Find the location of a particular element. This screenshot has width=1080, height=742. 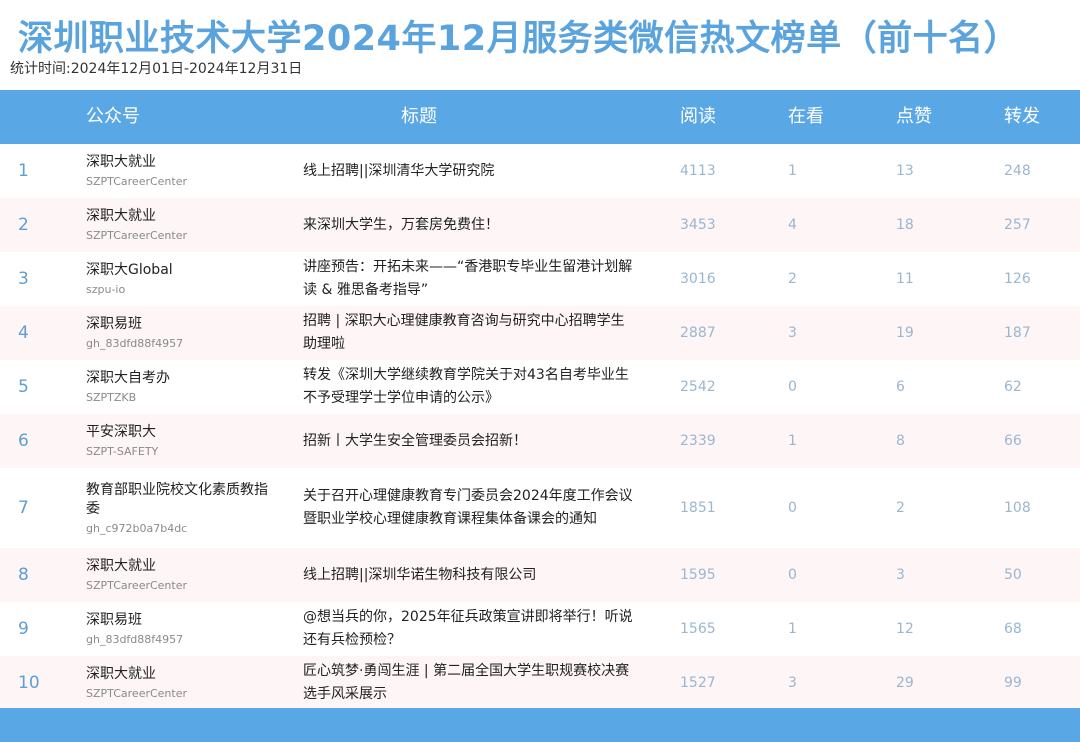

read-count: 2887 is located at coordinates (698, 333).